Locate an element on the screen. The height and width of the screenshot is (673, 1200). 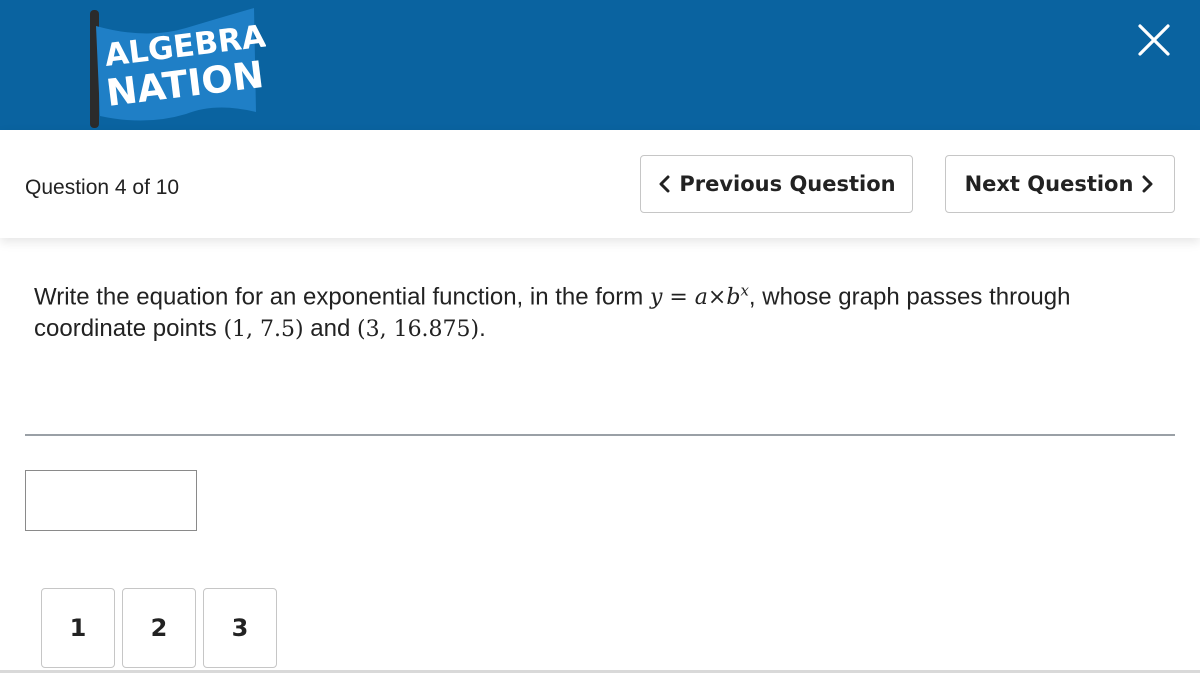
formula-a: a is located at coordinates (701, 298).